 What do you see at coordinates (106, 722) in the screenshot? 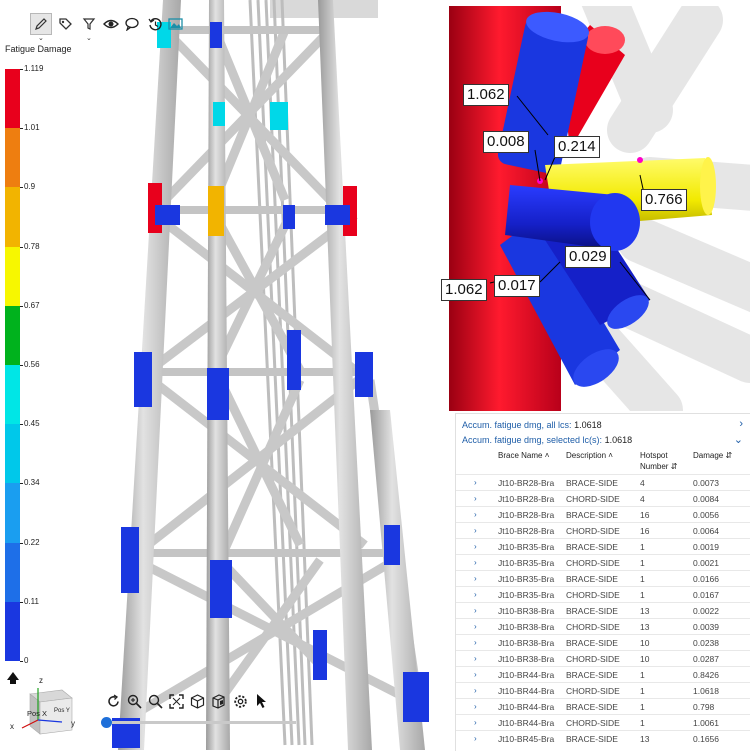
I see `animation-slider-thumb` at bounding box center [106, 722].